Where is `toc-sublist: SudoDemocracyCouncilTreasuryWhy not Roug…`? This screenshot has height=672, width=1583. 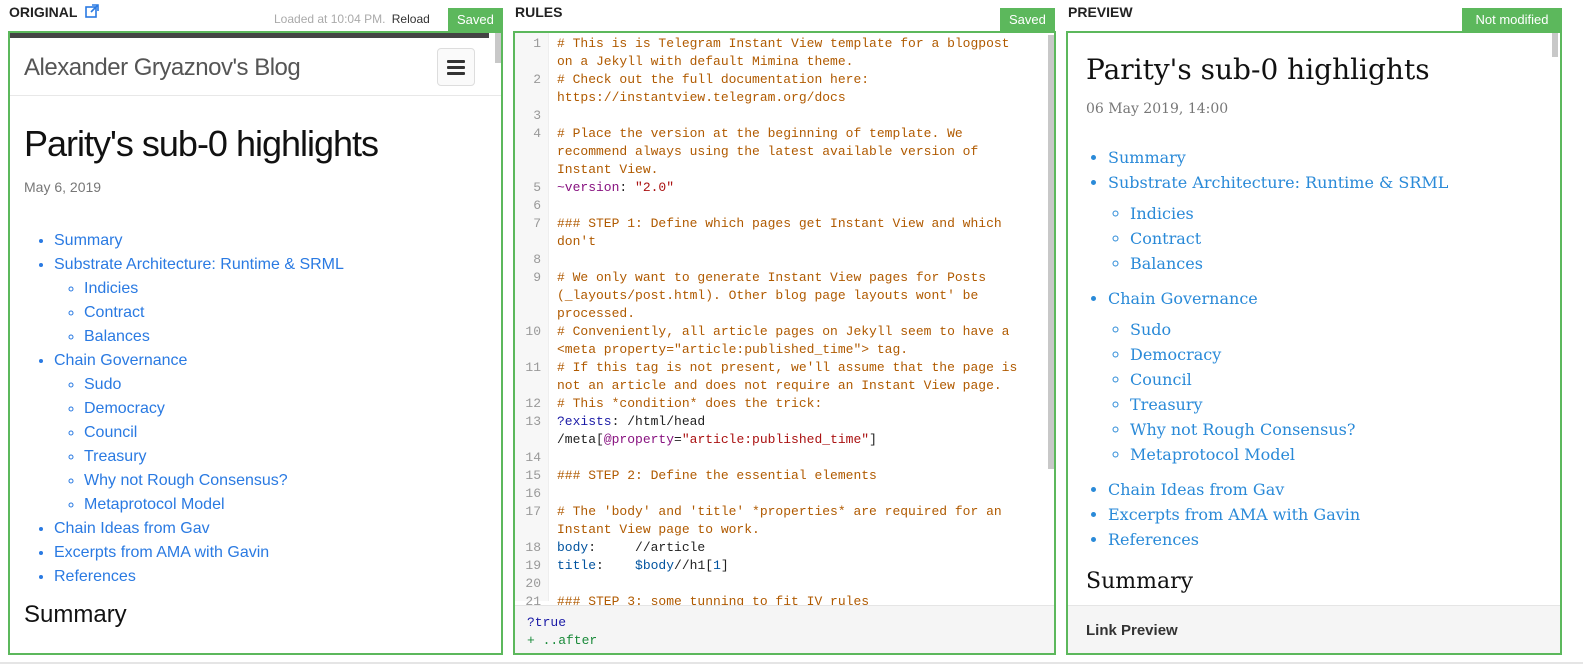
toc-sublist: SudoDemocracyCouncilTreasuryWhy not Roug… is located at coordinates (1278, 392).